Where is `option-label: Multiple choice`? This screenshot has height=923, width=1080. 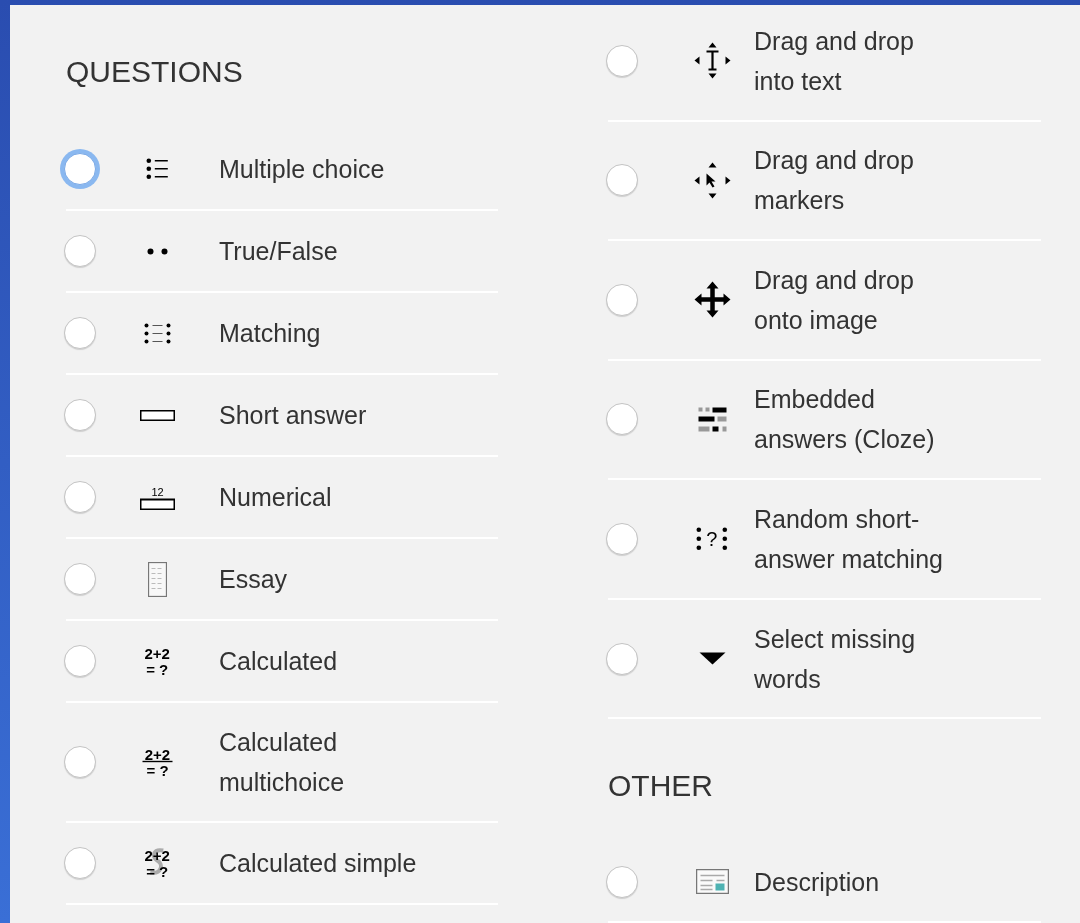
option-label: Multiple choice is located at coordinates (324, 169).